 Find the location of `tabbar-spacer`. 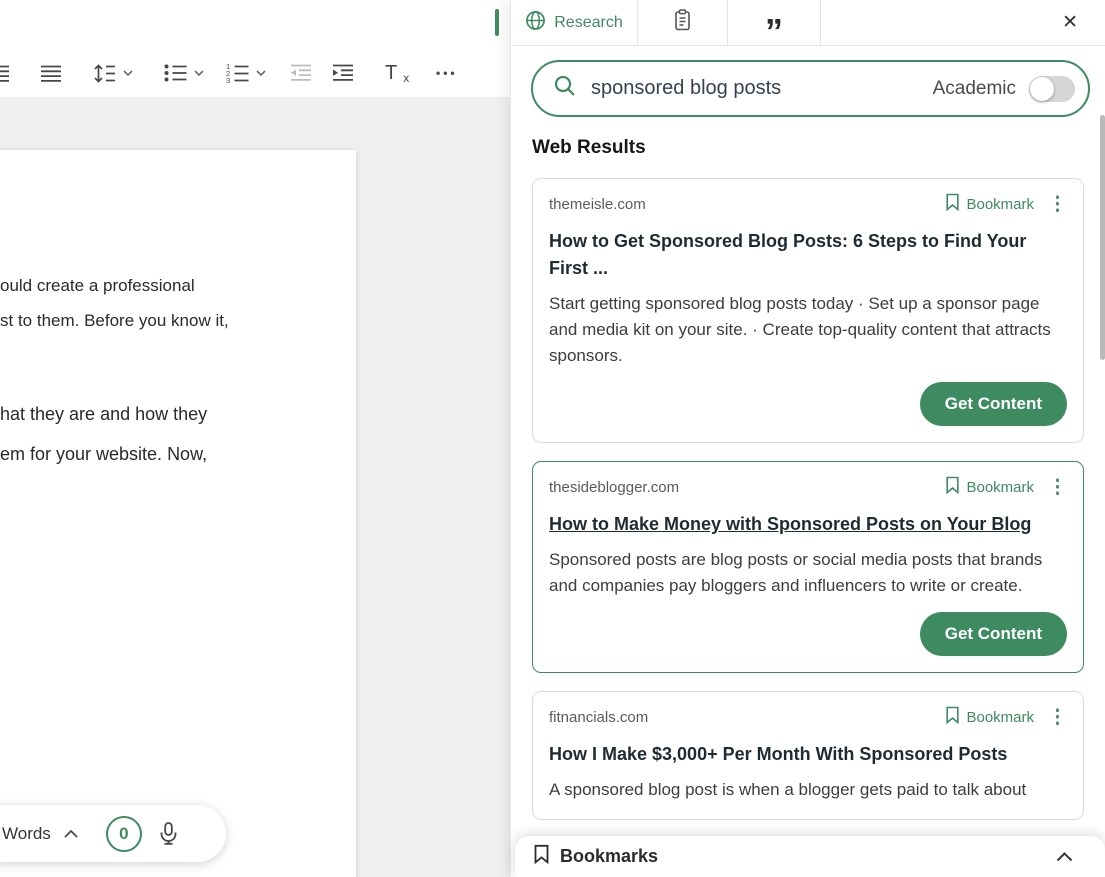

tabbar-spacer is located at coordinates (941, 22).